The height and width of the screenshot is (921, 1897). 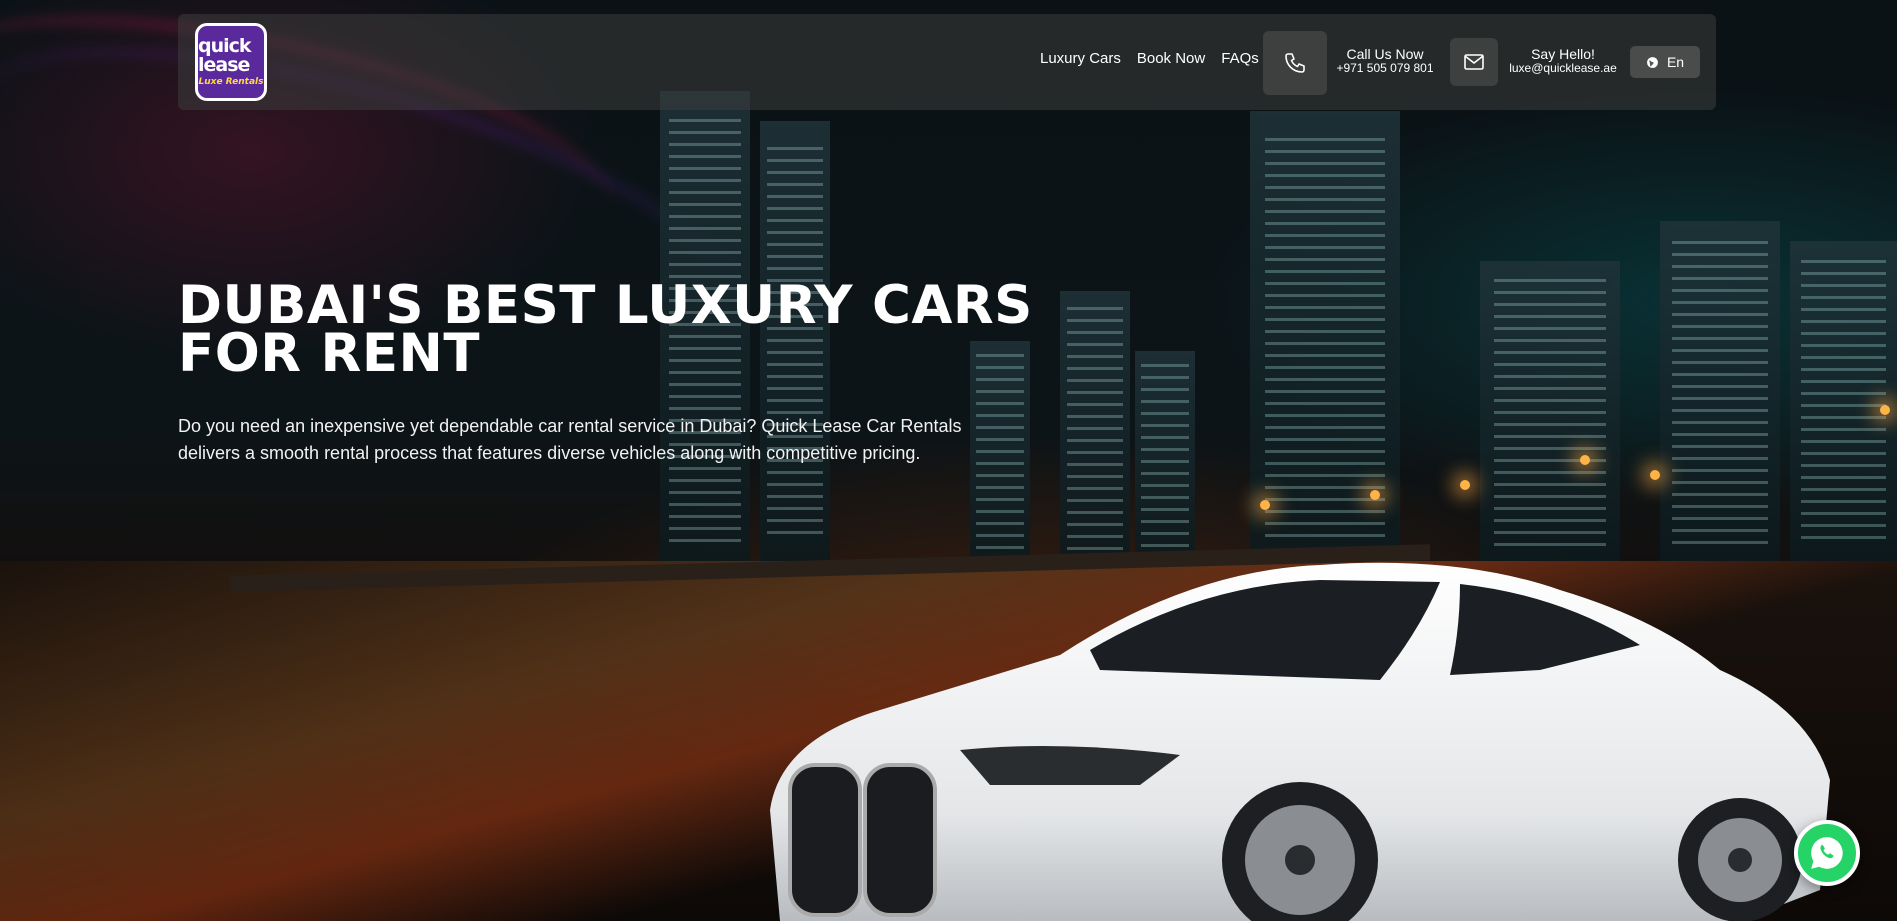 I want to click on whatsapp-button, so click(x=1827, y=853).